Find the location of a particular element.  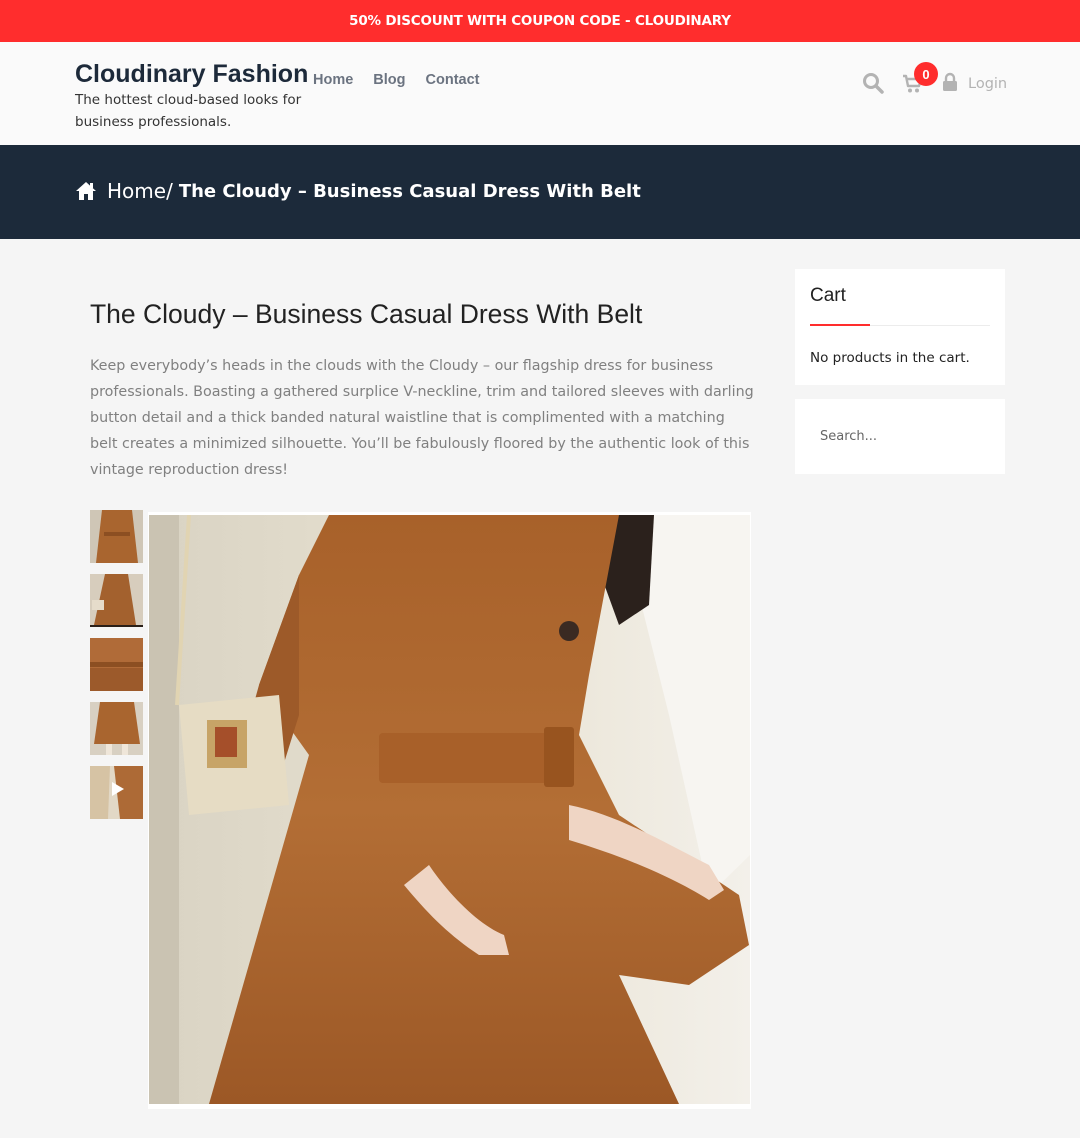

search-input is located at coordinates (900, 436).